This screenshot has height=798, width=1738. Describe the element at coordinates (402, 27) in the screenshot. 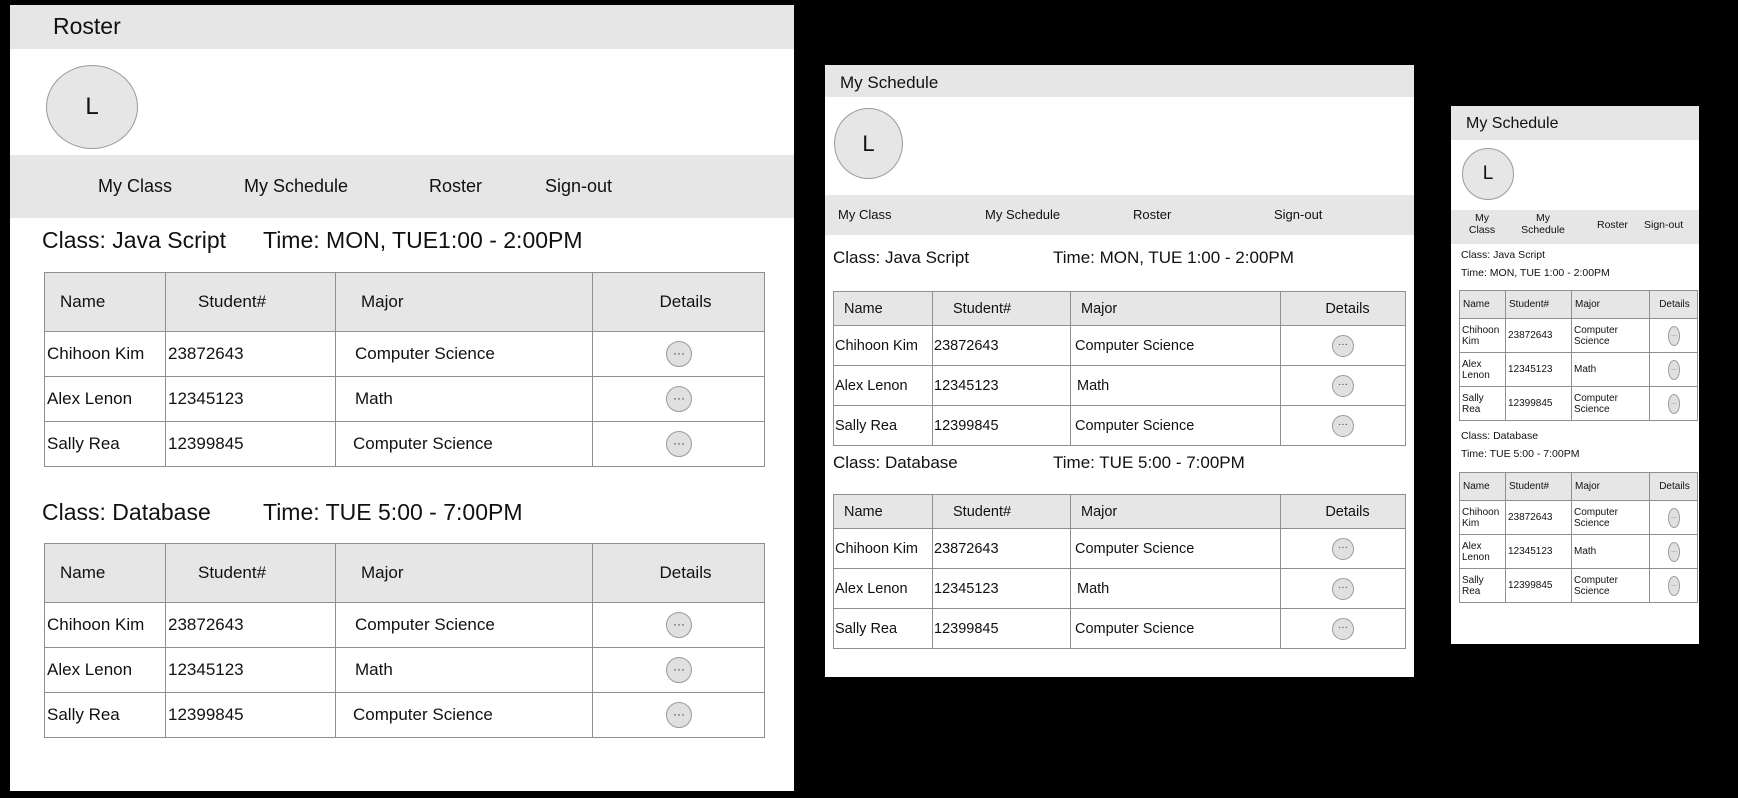

I see `title-bar: Roster` at that location.